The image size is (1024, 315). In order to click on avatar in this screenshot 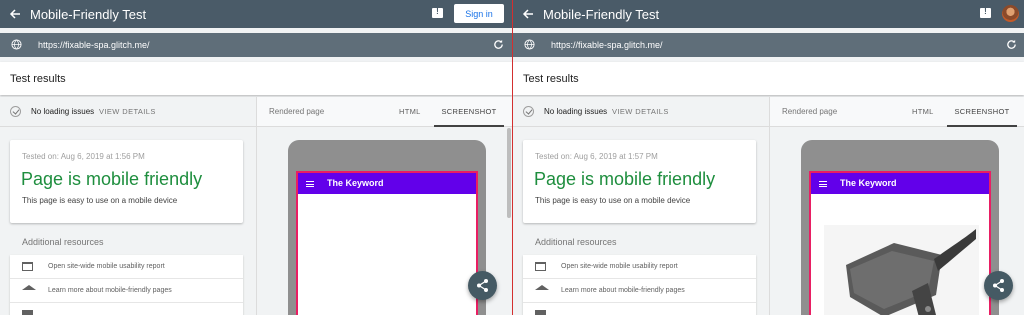, I will do `click(1010, 13)`.